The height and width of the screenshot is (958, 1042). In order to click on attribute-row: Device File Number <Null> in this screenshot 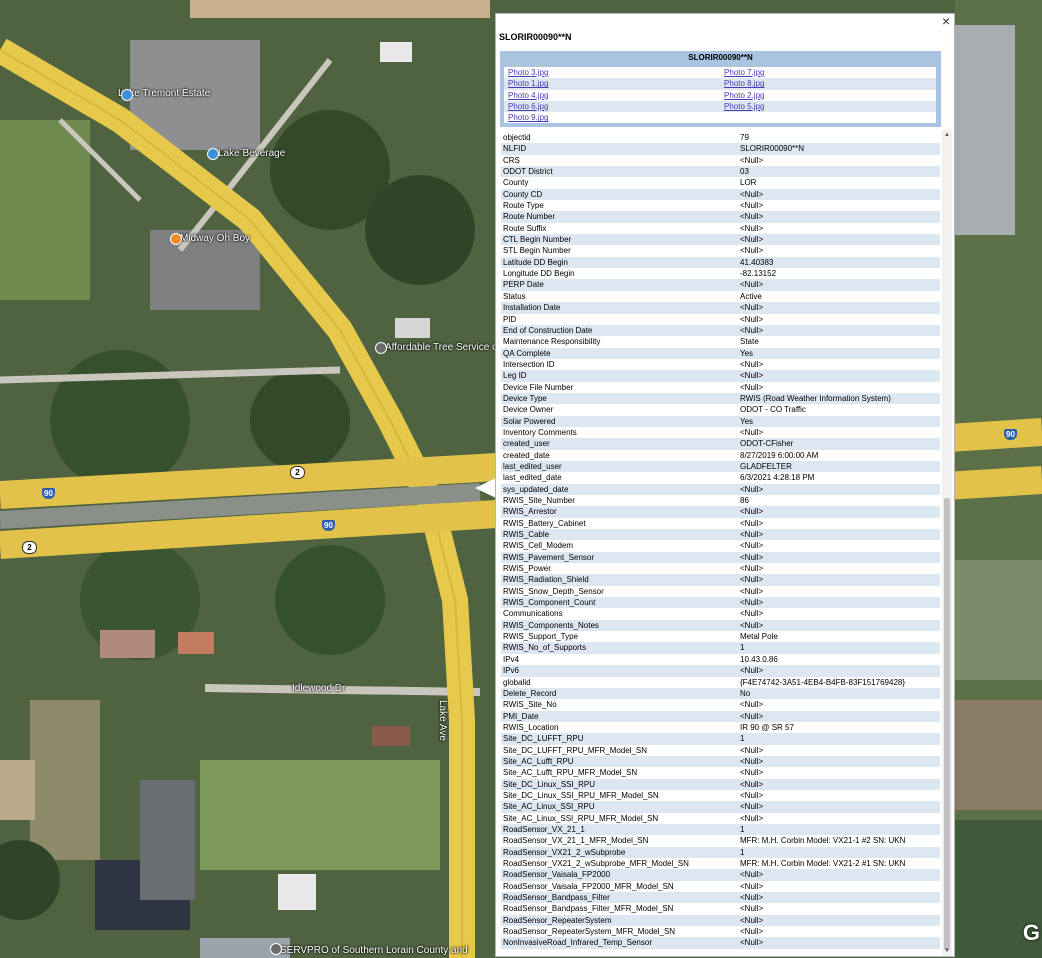, I will do `click(720, 387)`.